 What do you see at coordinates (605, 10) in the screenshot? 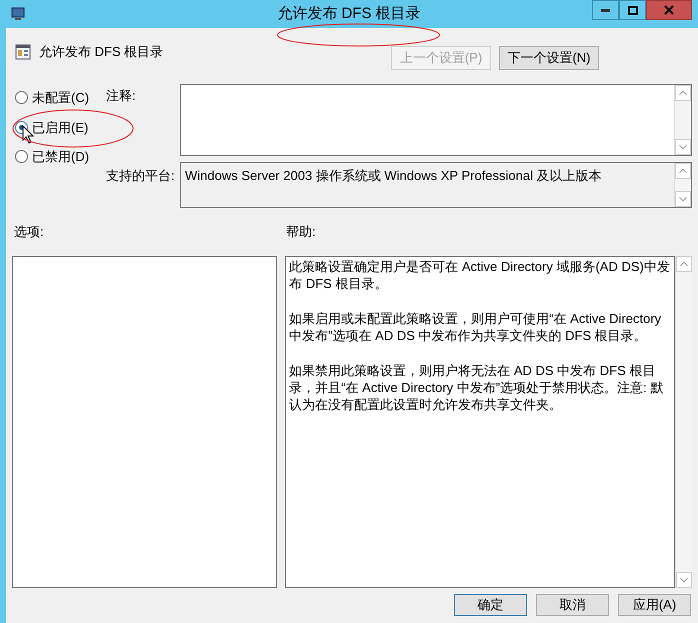
I see `minimize-button` at bounding box center [605, 10].